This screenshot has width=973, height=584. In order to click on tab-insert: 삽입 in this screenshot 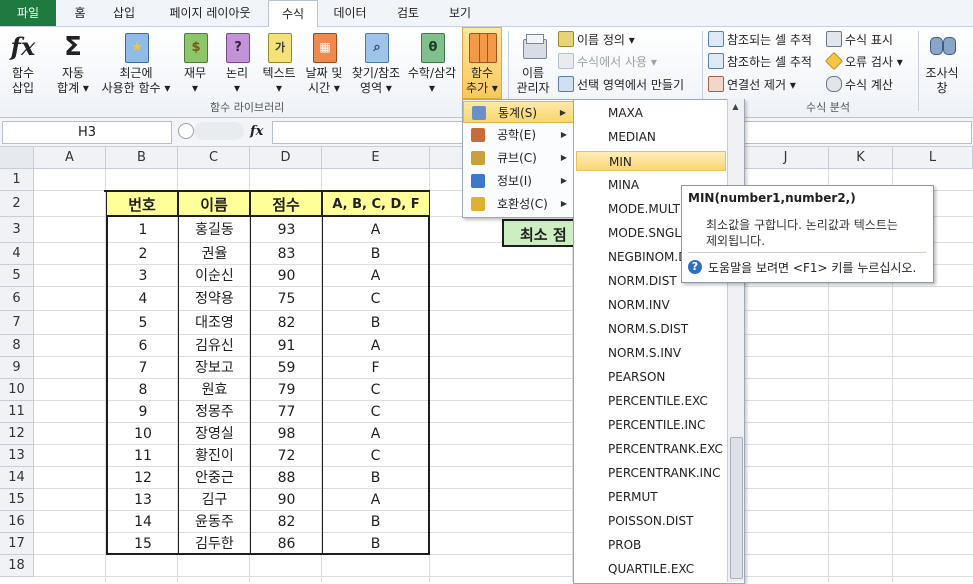, I will do `click(124, 13)`.